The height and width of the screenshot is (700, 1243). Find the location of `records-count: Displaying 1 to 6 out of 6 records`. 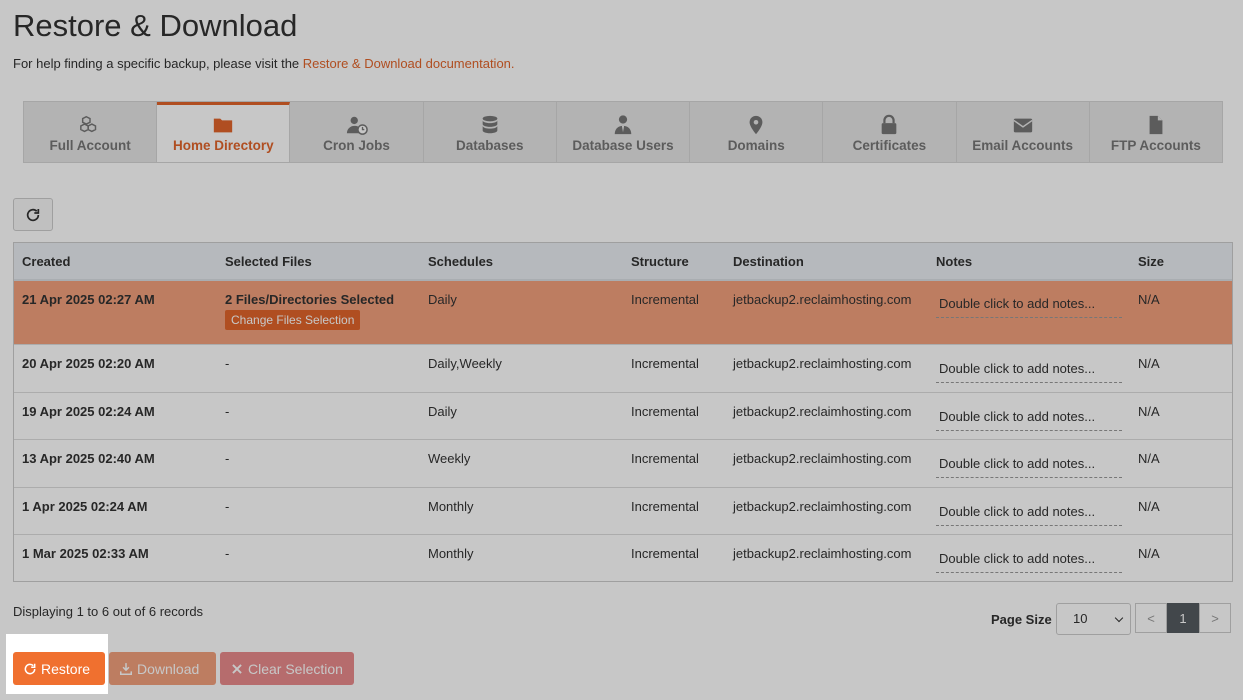

records-count: Displaying 1 to 6 out of 6 records is located at coordinates (108, 611).